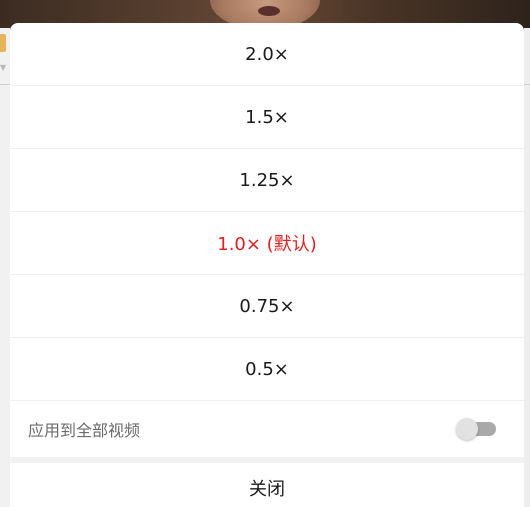 Image resolution: width=530 pixels, height=507 pixels. Describe the element at coordinates (527, 267) in the screenshot. I see `background-page-right-edge` at that location.